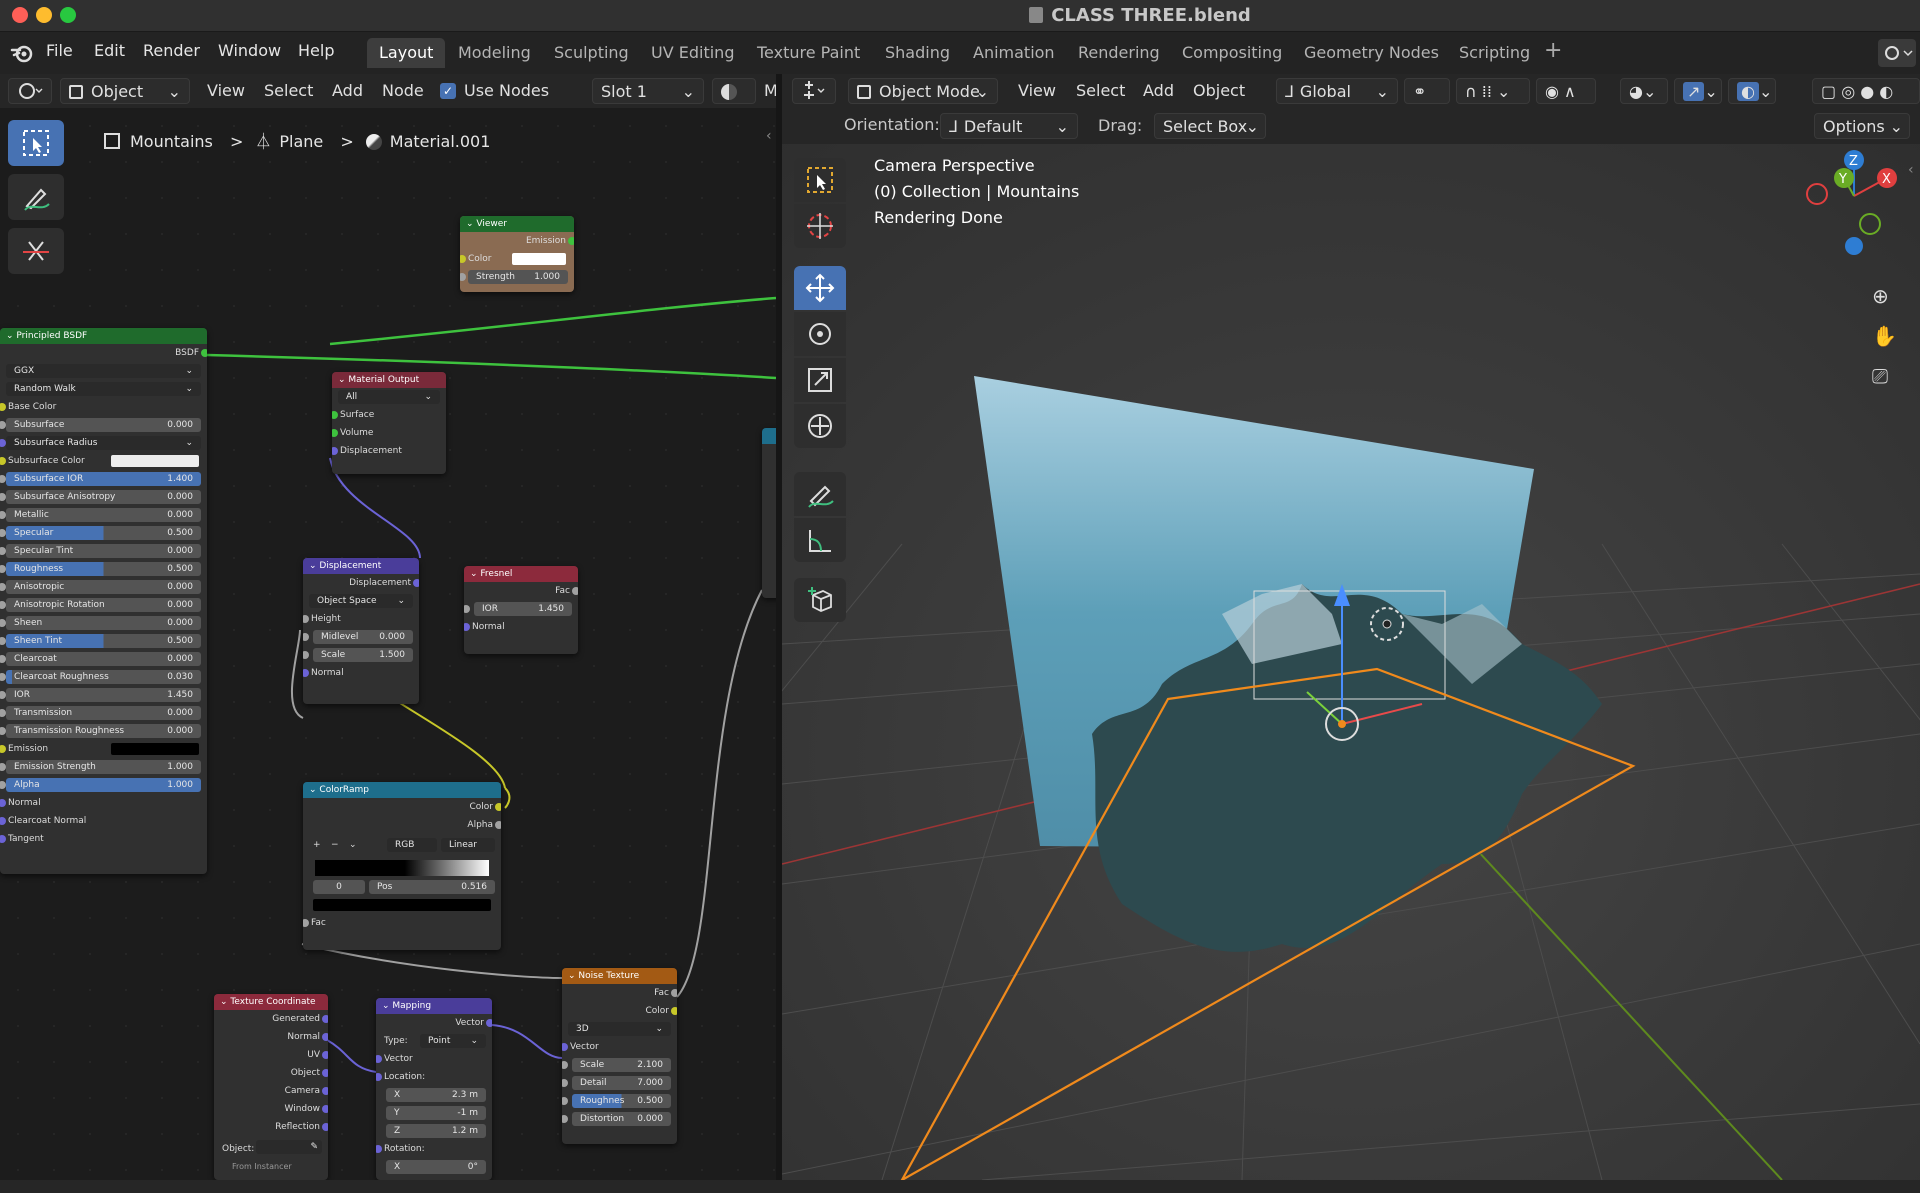  I want to click on tab-uv-editing: UV Editing, so click(692, 53).